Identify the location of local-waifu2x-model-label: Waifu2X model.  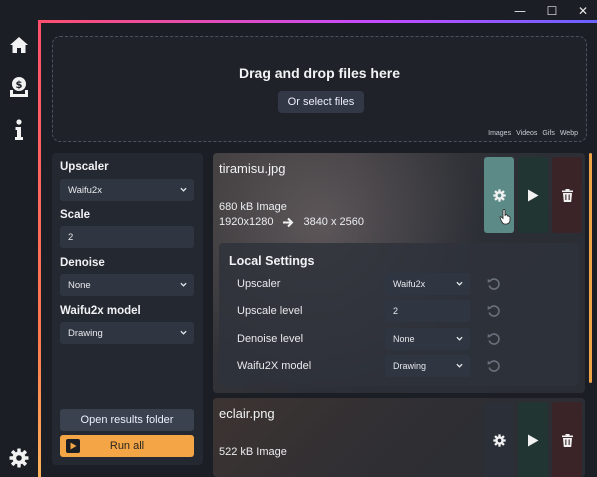
(274, 366).